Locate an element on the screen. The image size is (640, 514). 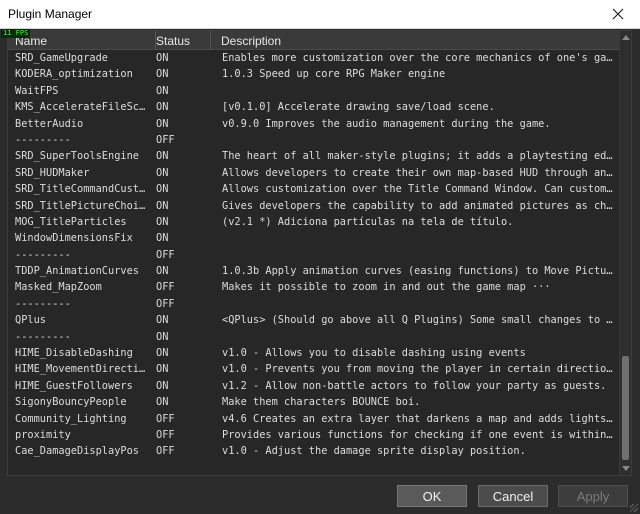
plugin-name: KMS_AccelerateFileScene is located at coordinates (82, 107).